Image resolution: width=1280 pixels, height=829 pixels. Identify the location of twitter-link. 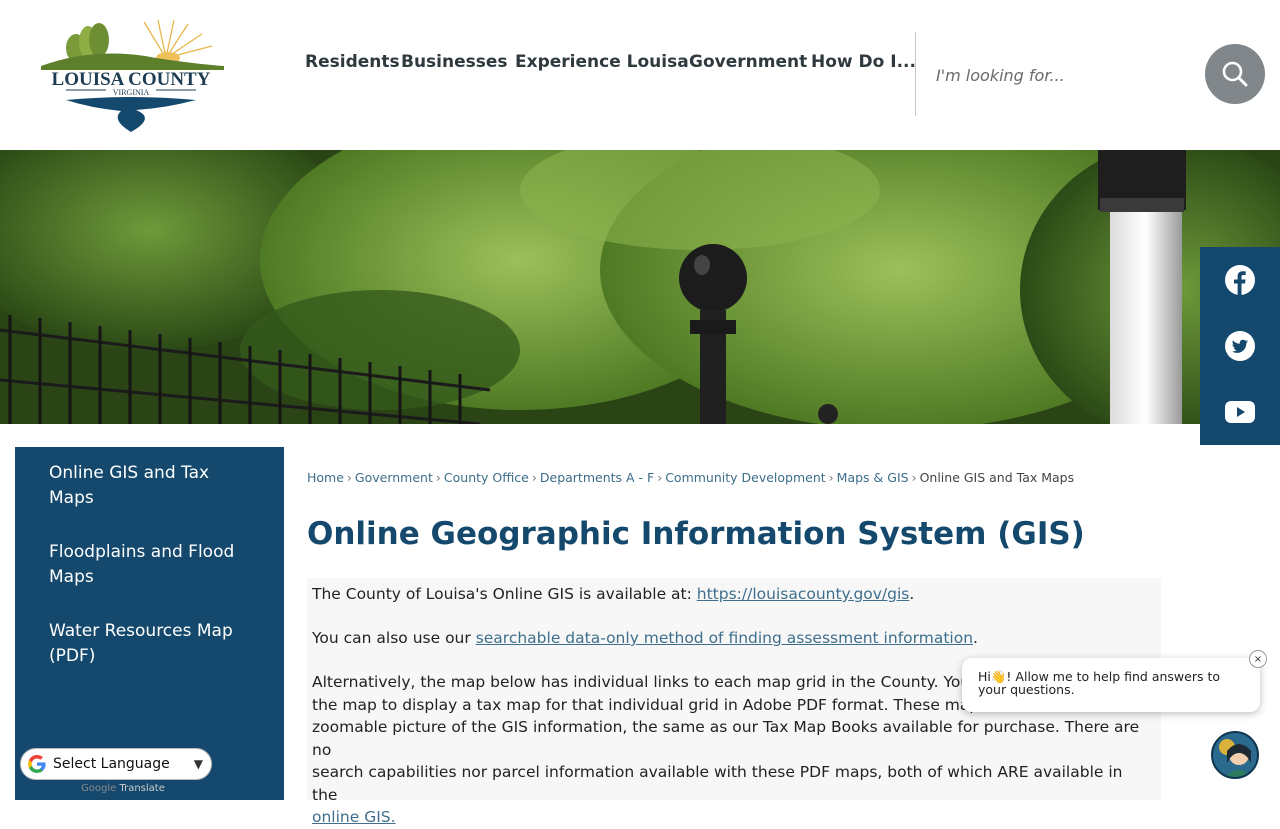
(1240, 346).